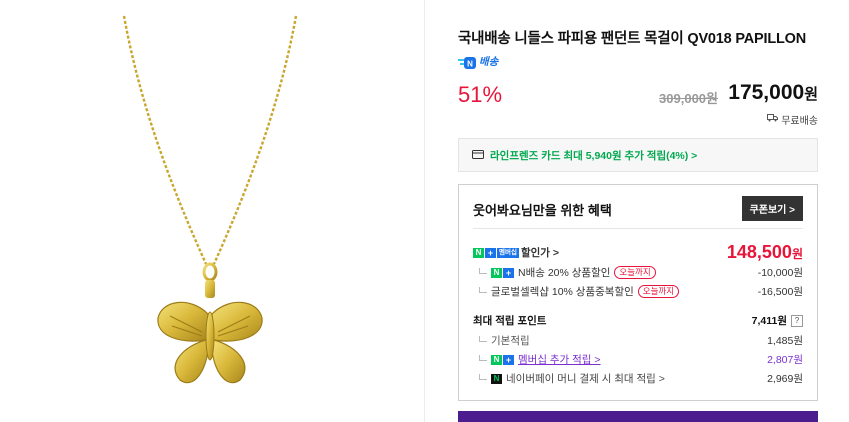  I want to click on points-row: N 네이버페이 머니 결제 시 최대 적립 > 2,969원, so click(638, 378).